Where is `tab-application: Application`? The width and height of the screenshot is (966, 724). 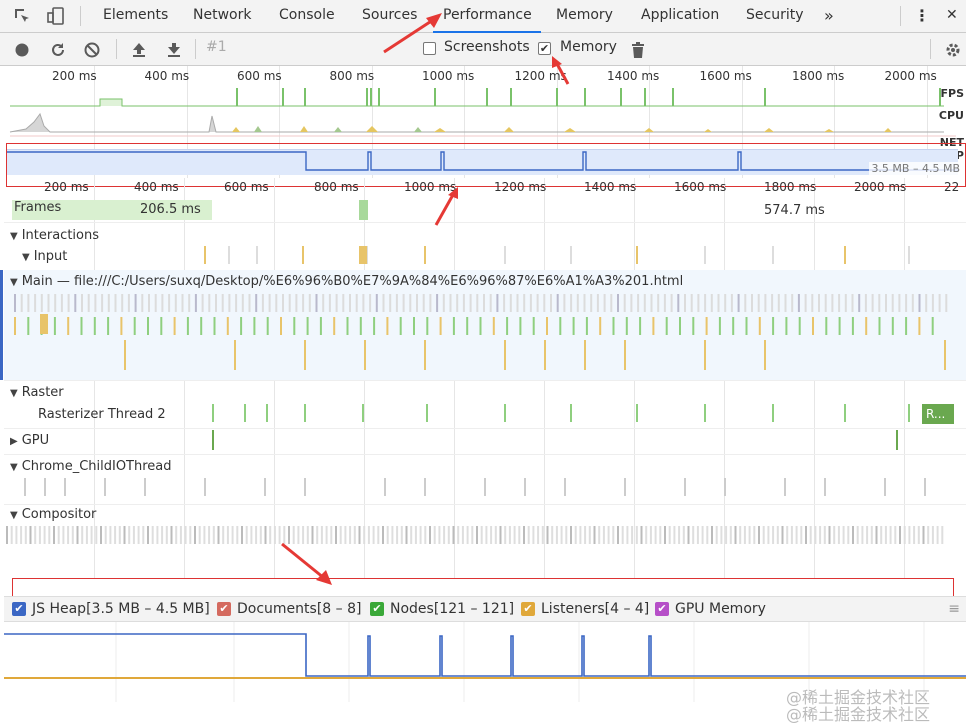 tab-application: Application is located at coordinates (680, 16).